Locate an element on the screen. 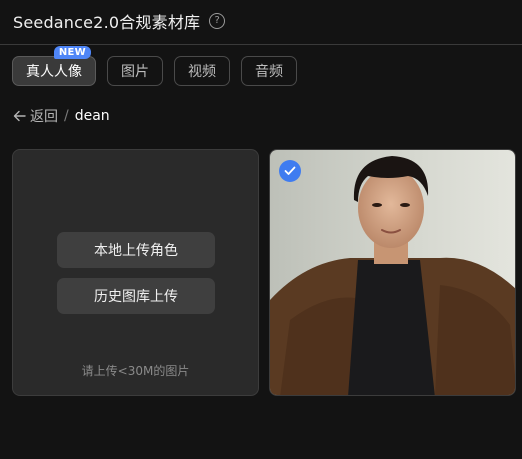 The width and height of the screenshot is (522, 459). upload-hint: 请上传<30M的图片 is located at coordinates (135, 371).